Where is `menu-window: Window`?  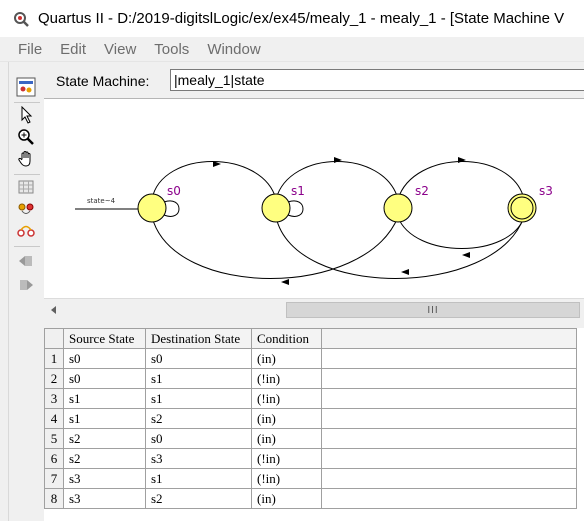 menu-window: Window is located at coordinates (233, 49).